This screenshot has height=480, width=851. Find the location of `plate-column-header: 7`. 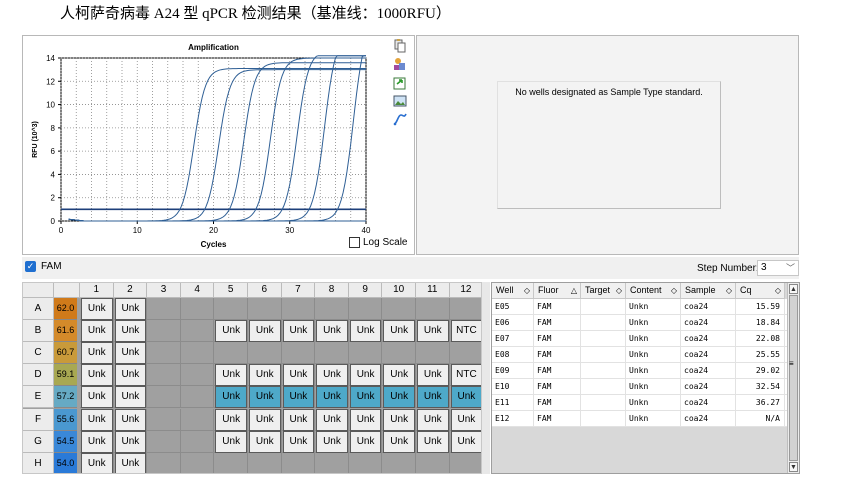

plate-column-header: 7 is located at coordinates (298, 290).